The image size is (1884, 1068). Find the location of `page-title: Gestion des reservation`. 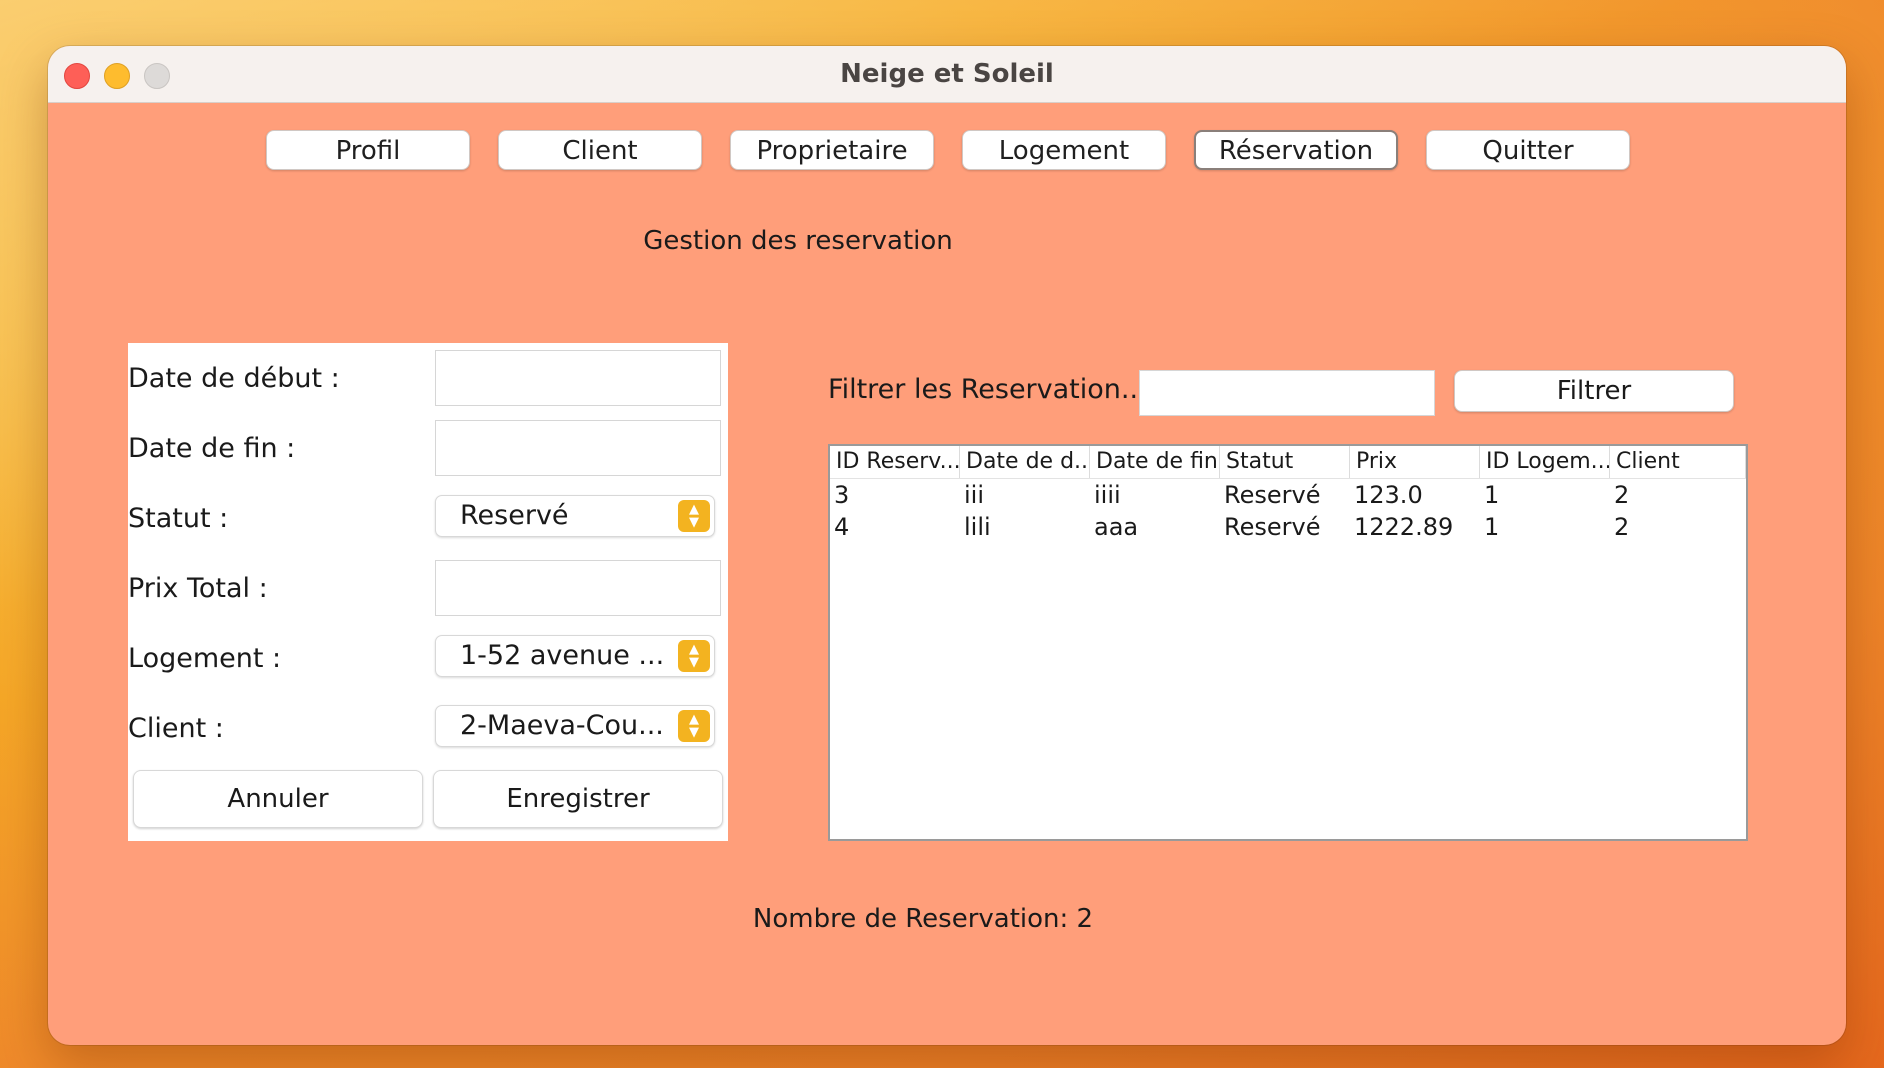

page-title: Gestion des reservation is located at coordinates (798, 241).